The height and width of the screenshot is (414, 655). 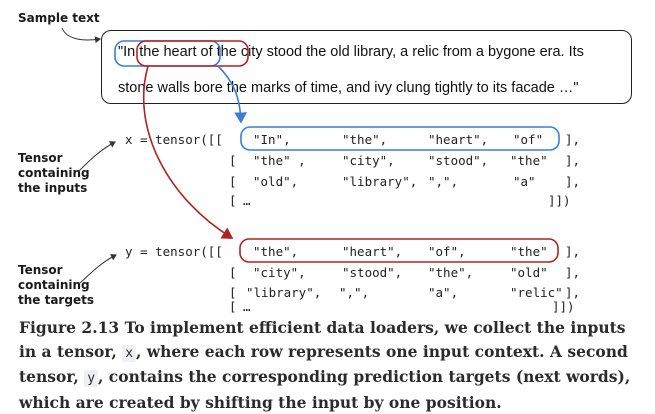 I want to click on target-arrow, so click(x=188, y=152).